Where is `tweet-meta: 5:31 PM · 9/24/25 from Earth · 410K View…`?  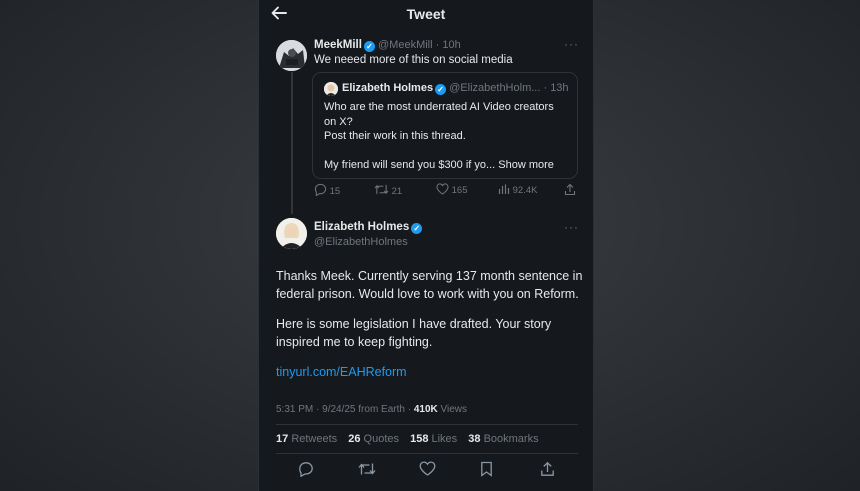
tweet-meta: 5:31 PM · 9/24/25 from Earth · 410K View… is located at coordinates (371, 409).